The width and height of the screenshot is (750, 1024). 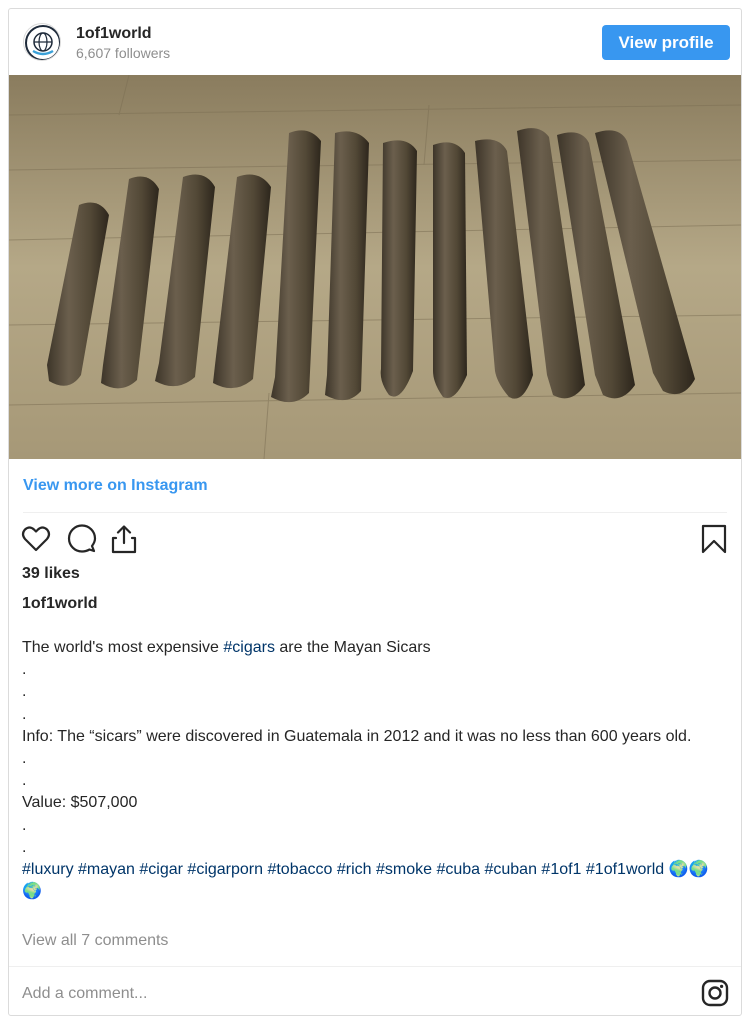 I want to click on caption-username: 1of1world, so click(x=60, y=604).